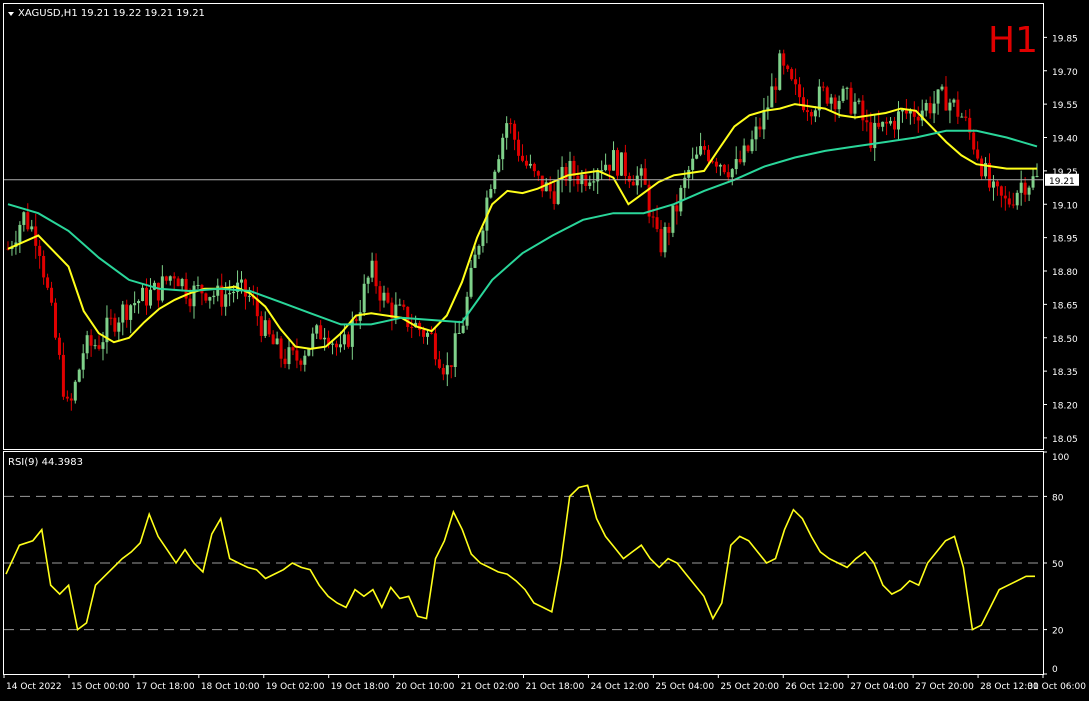  I want to click on dropdown-triangle-icon, so click(11, 14).